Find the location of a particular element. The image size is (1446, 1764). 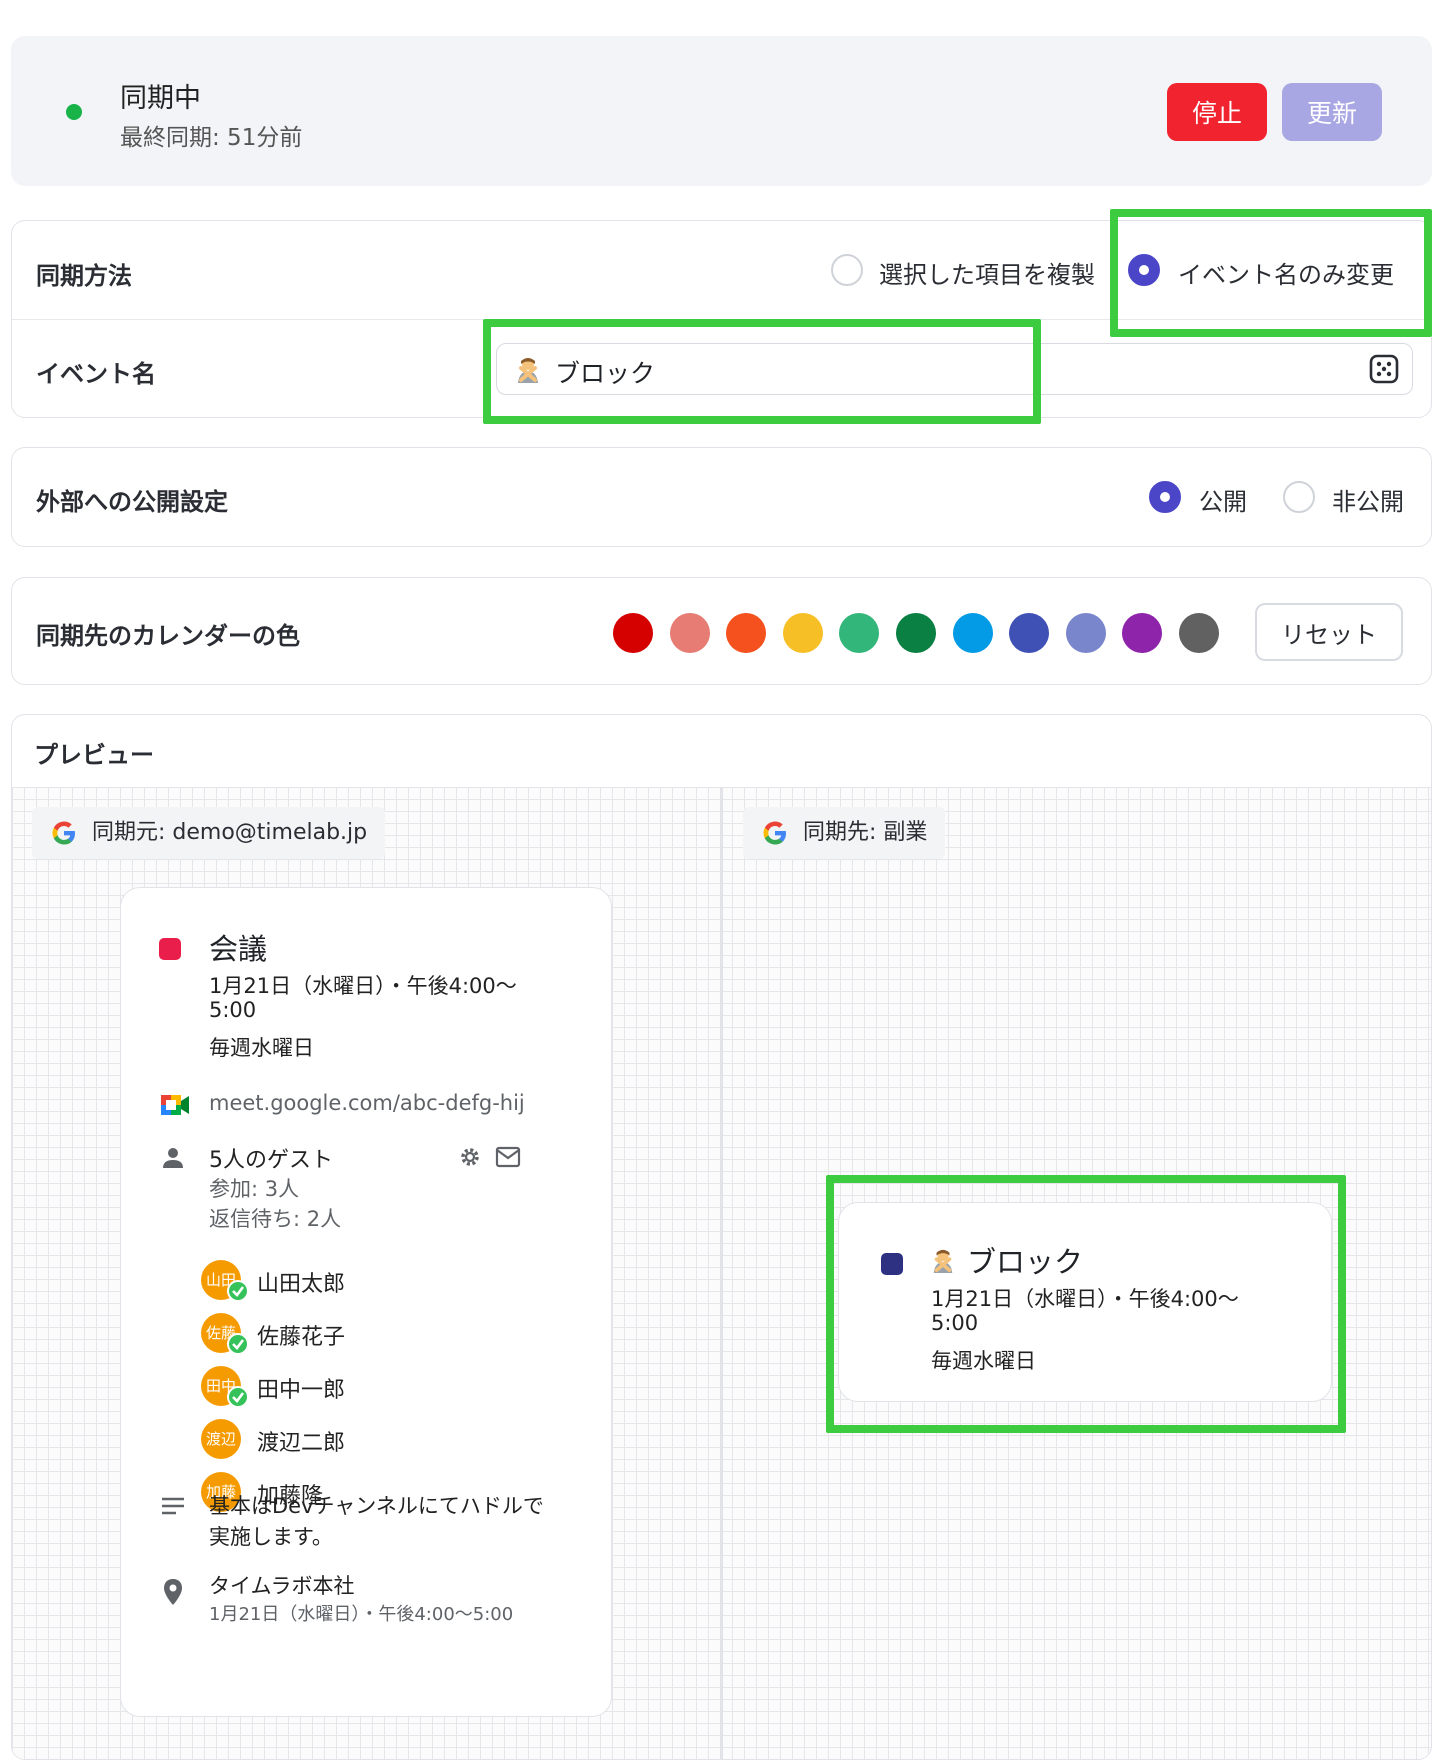

event-name-label: イベント名 is located at coordinates (96, 374).